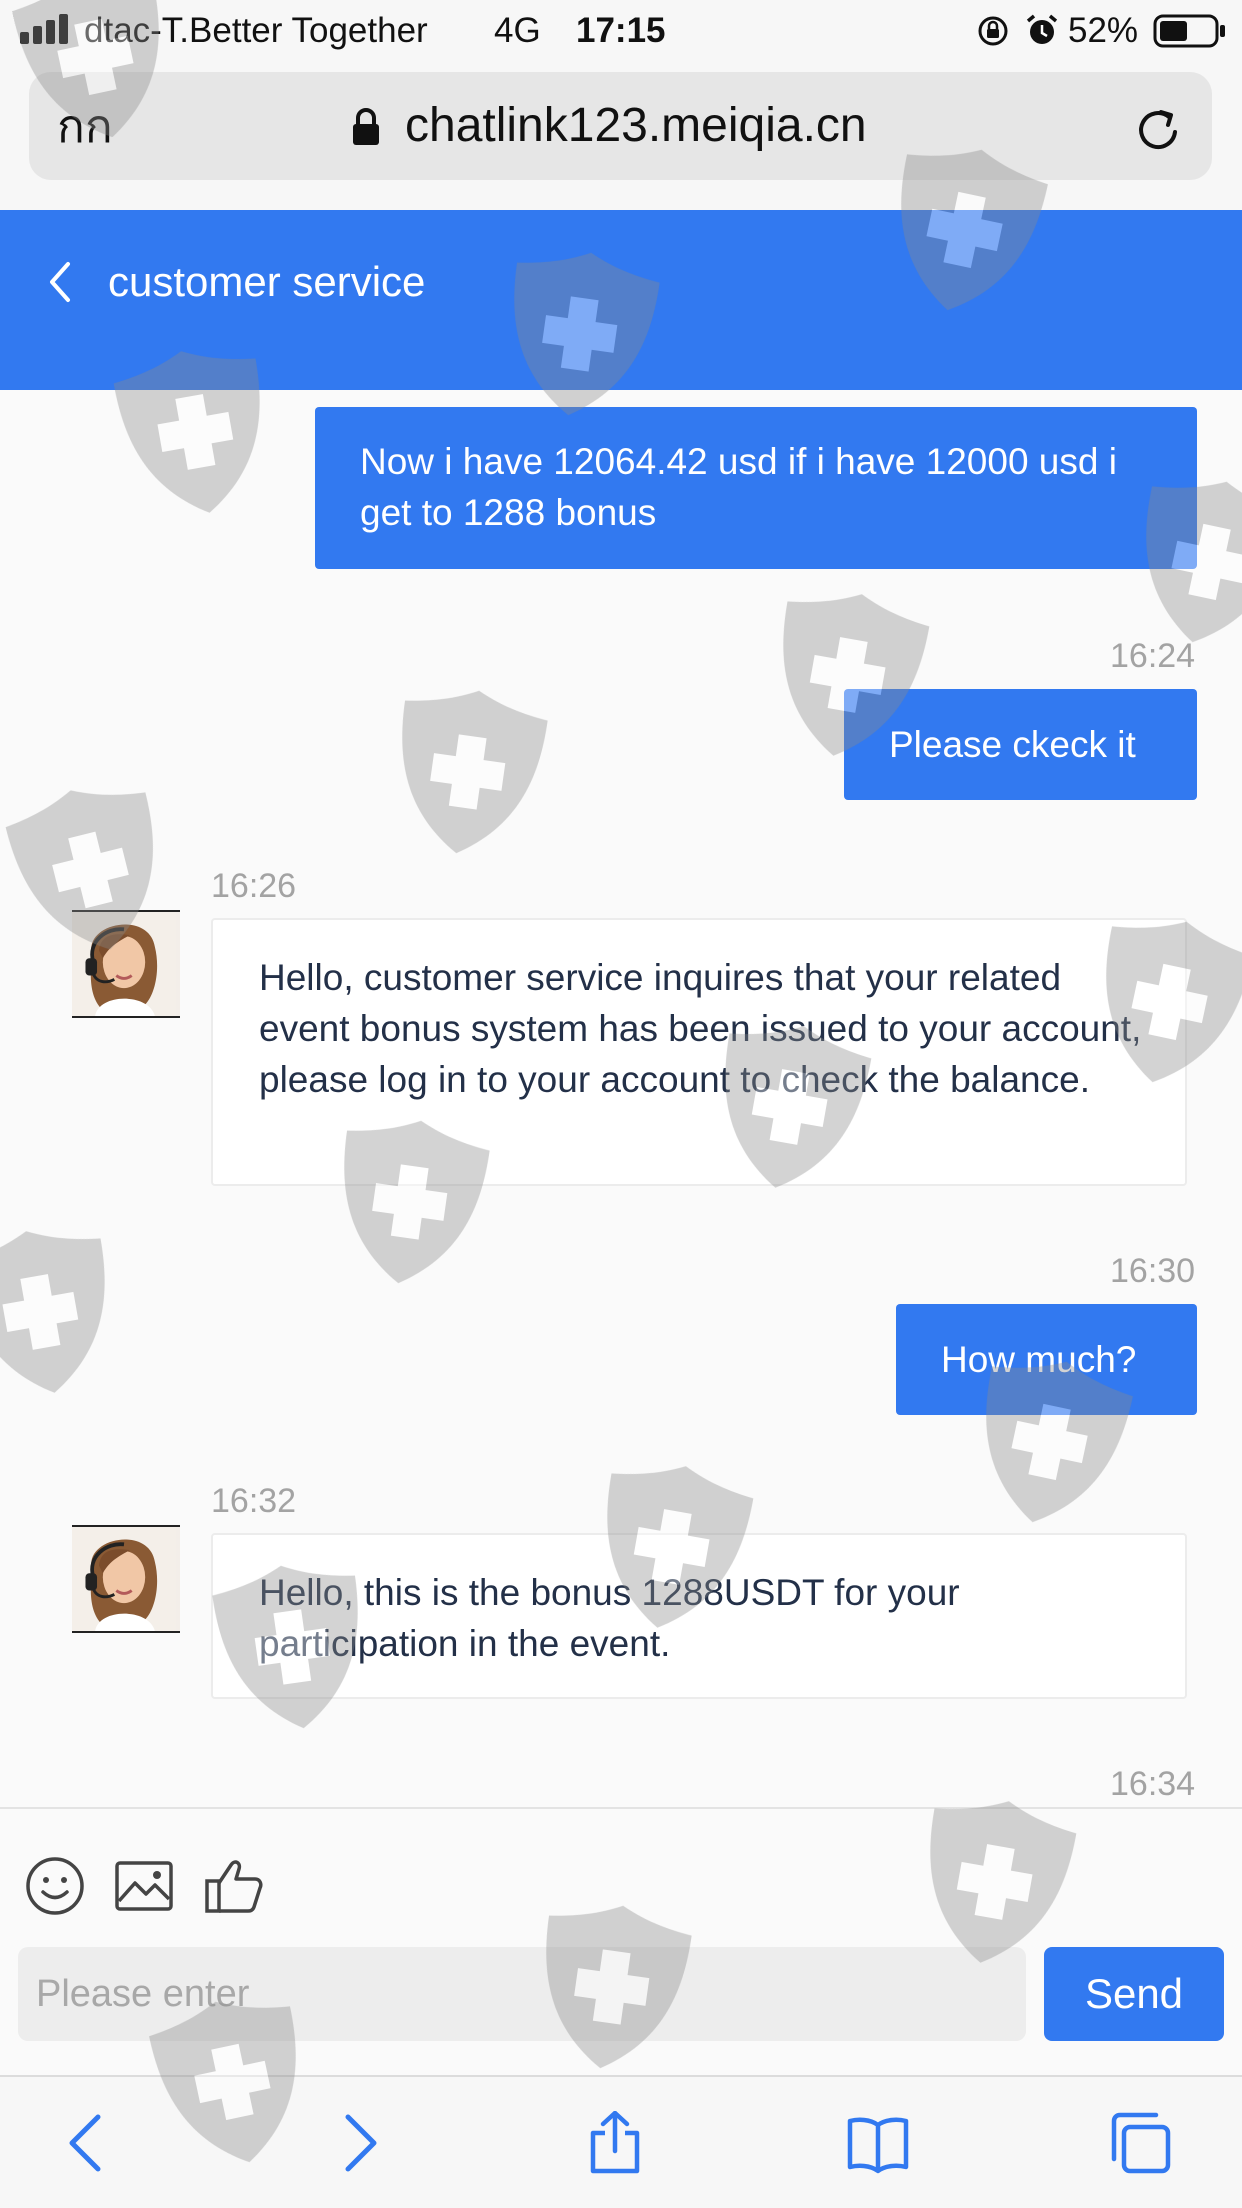 The height and width of the screenshot is (2208, 1242). Describe the element at coordinates (1189, 31) in the screenshot. I see `battery-icon` at that location.